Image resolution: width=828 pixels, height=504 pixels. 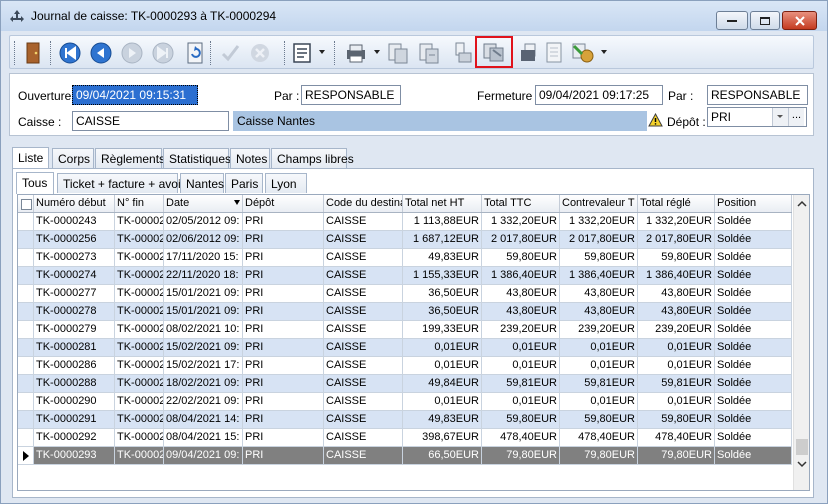 What do you see at coordinates (377, 52) in the screenshot?
I see `print-dropdown-arrow` at bounding box center [377, 52].